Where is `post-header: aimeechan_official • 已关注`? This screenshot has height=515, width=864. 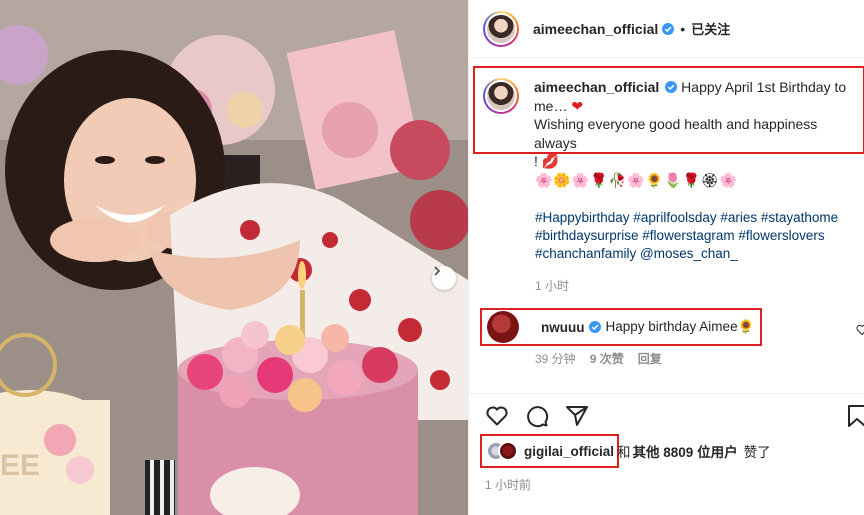
post-header: aimeechan_official • 已关注 is located at coordinates (666, 29).